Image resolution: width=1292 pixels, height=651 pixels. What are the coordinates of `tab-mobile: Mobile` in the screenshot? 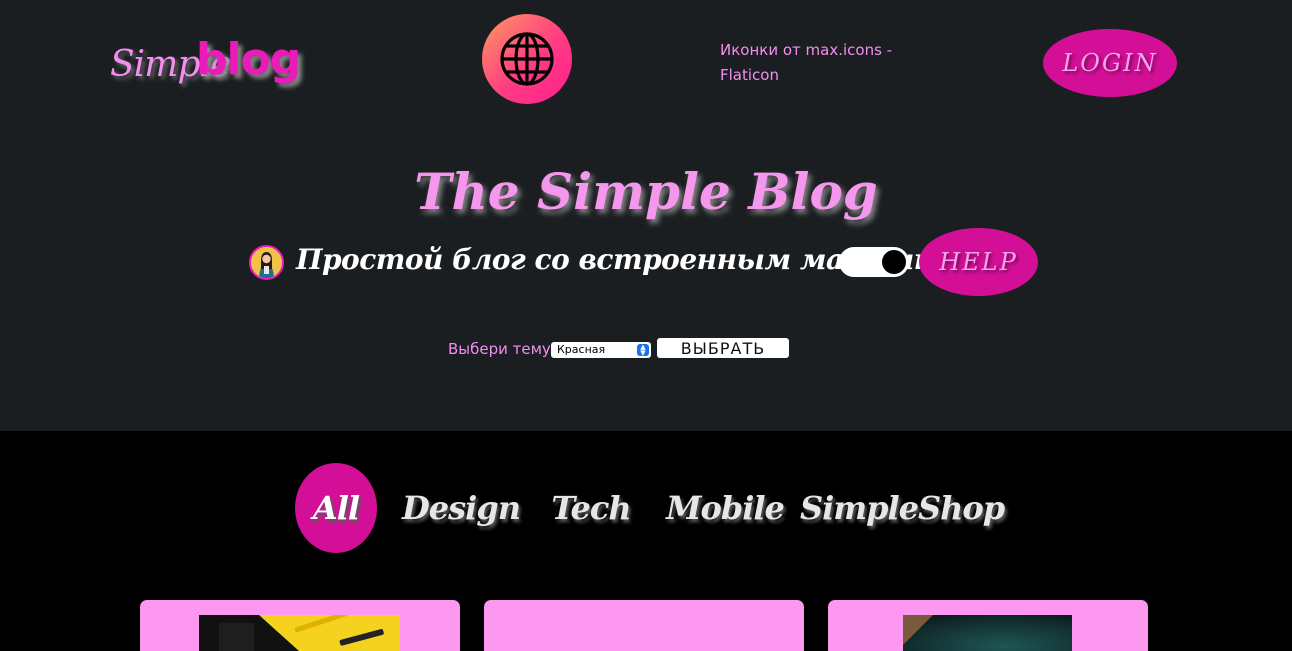 It's located at (725, 508).